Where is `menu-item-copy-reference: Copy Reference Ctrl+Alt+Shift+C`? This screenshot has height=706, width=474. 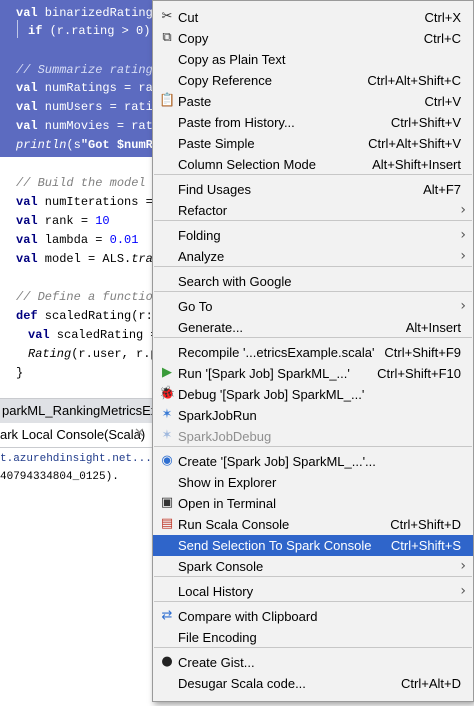
menu-item-copy-reference: Copy Reference Ctrl+Alt+Shift+C is located at coordinates (313, 80).